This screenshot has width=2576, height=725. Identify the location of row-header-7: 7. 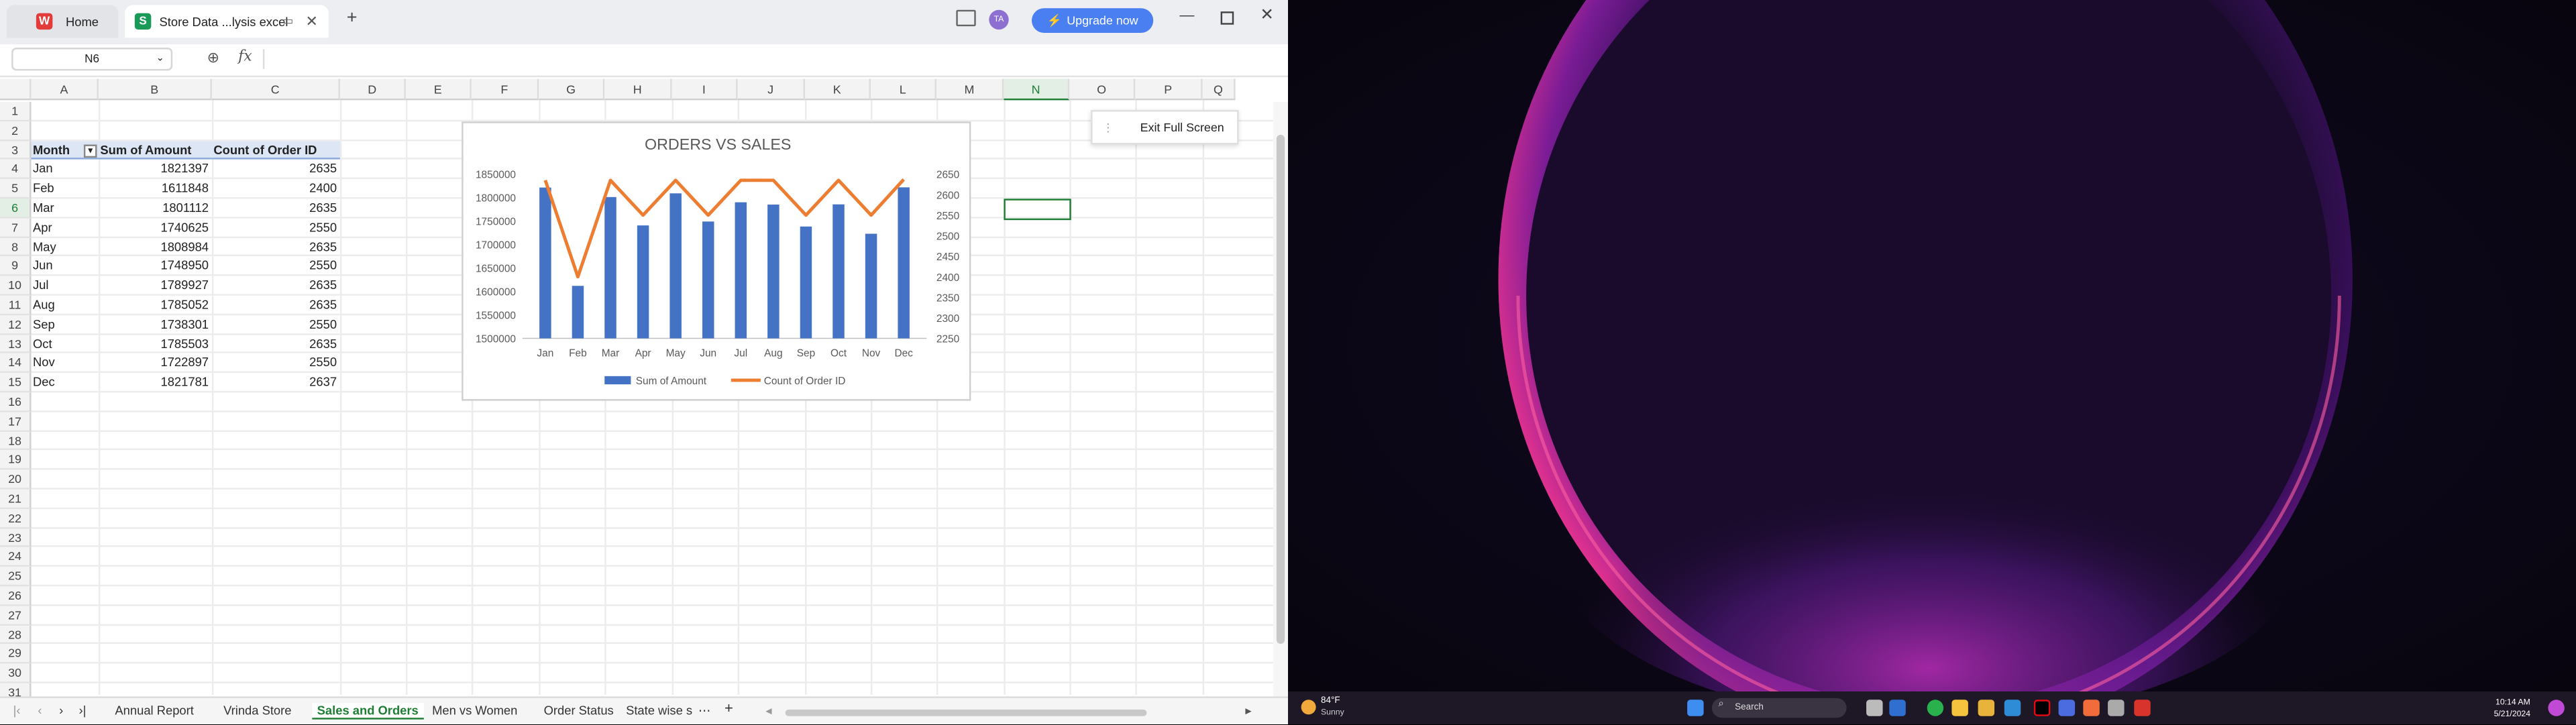
(16, 228).